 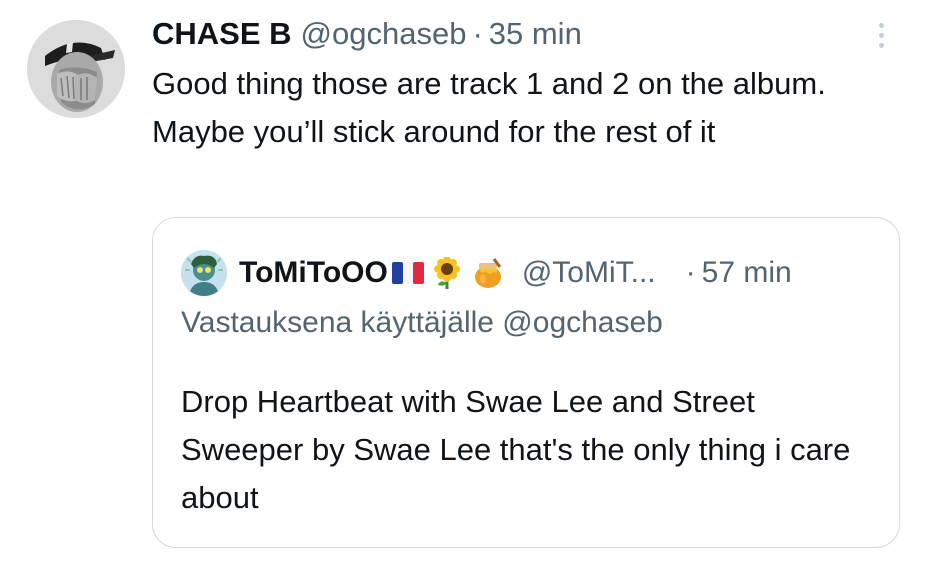 I want to click on reply-context: Vastauksena käyttäjälle @ogchaseb, so click(x=422, y=322).